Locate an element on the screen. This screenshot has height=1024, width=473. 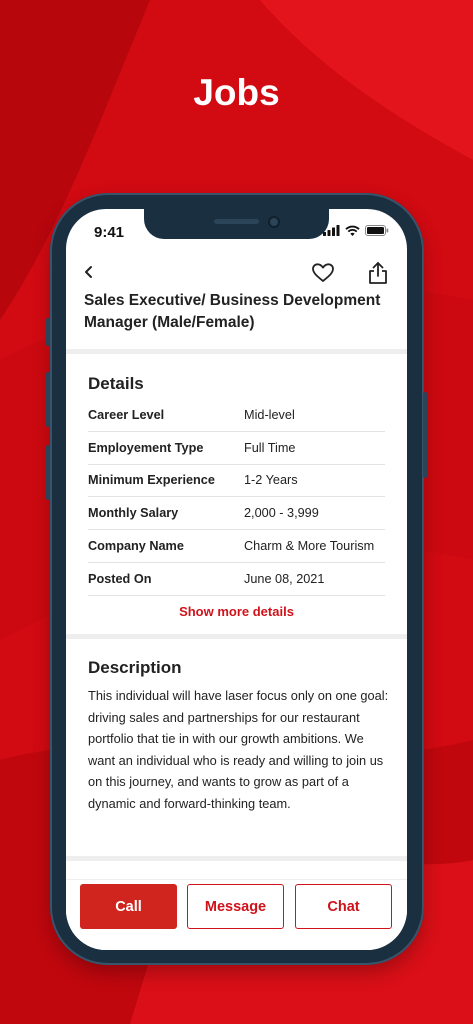
phone-volume-down is located at coordinates (48, 472).